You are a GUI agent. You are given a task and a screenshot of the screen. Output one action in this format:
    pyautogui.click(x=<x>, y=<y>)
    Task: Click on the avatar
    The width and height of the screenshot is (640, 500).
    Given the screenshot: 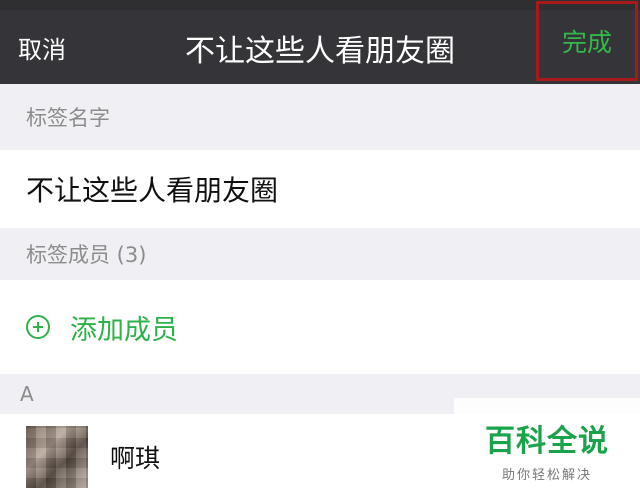 What is the action you would take?
    pyautogui.click(x=57, y=457)
    